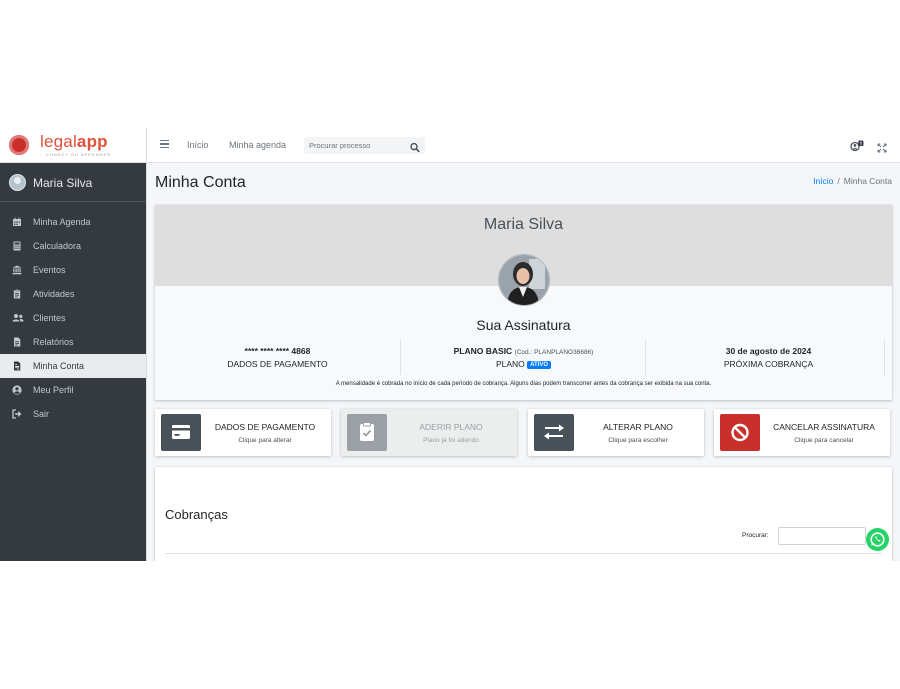  Describe the element at coordinates (539, 365) in the screenshot. I see `status-badge: ATIVO` at that location.